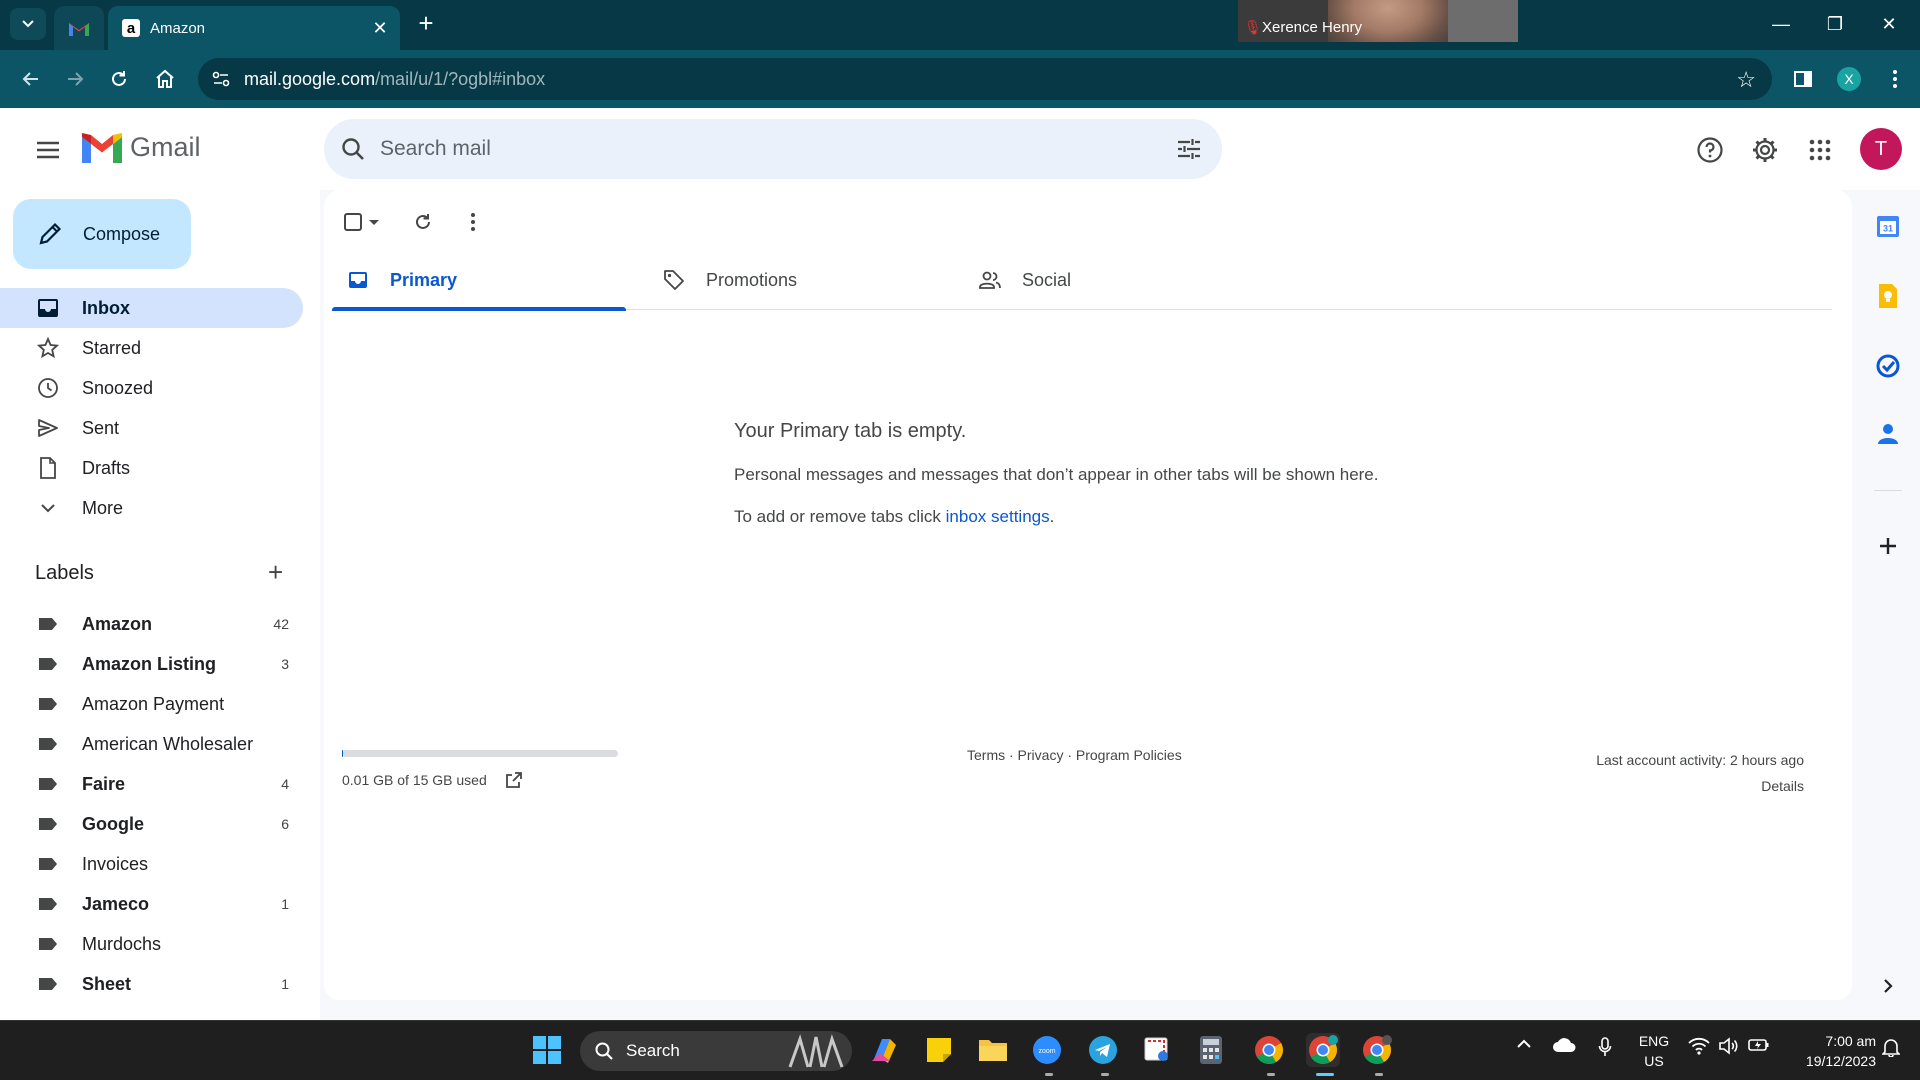 The image size is (1920, 1080). What do you see at coordinates (151, 508) in the screenshot?
I see `nav-item-more: More` at bounding box center [151, 508].